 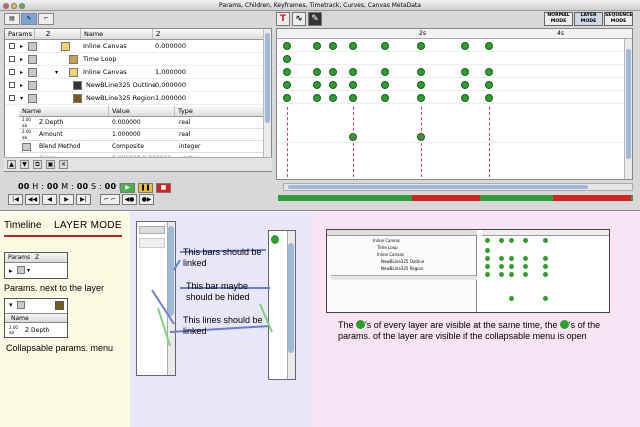 What do you see at coordinates (146, 199) in the screenshot?
I see `keyframe-next-icon: ●▶` at bounding box center [146, 199].